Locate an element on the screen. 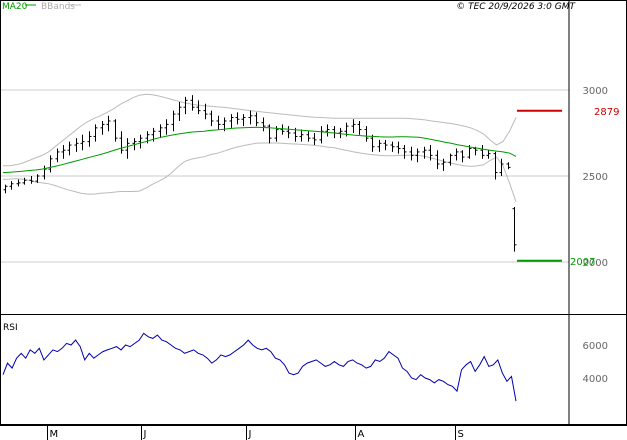 This screenshot has height=440, width=627. bollinger-lower-line is located at coordinates (259, 172).